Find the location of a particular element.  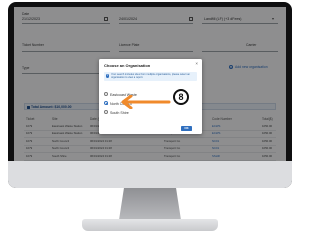

option-south-shire: South Shire is located at coordinates (134, 112).